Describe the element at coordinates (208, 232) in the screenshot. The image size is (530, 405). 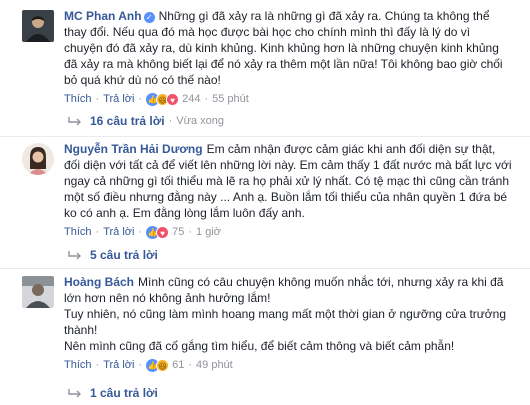
I see `comment-time: 1 giờ` at that location.